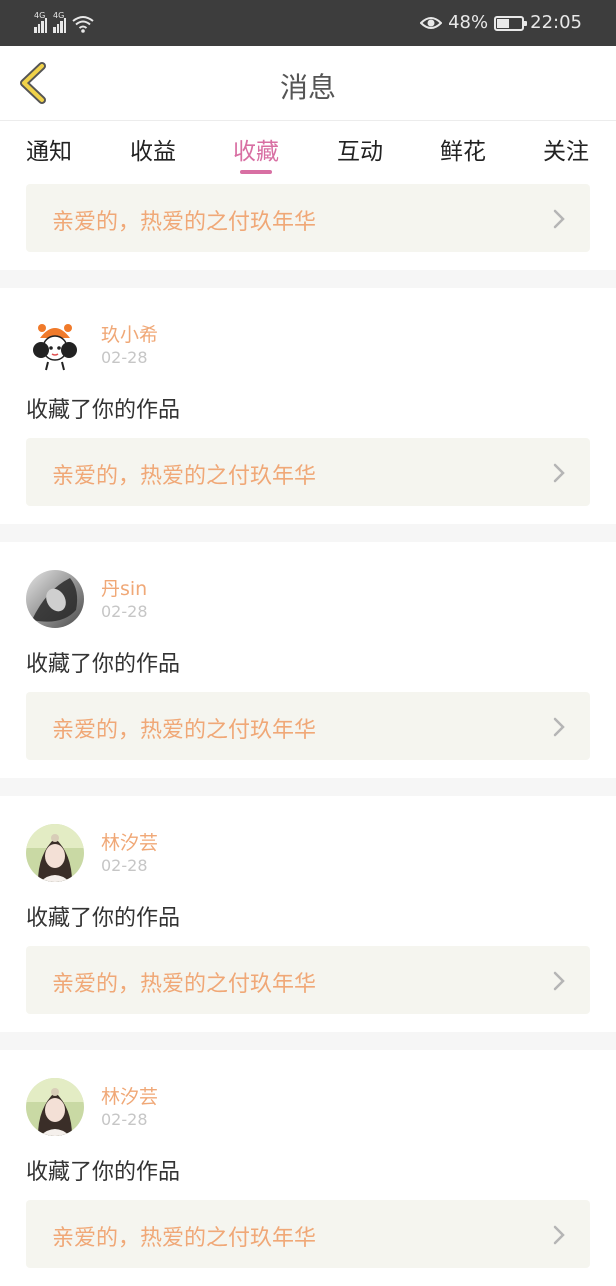  I want to click on battery-fill, so click(503, 23).